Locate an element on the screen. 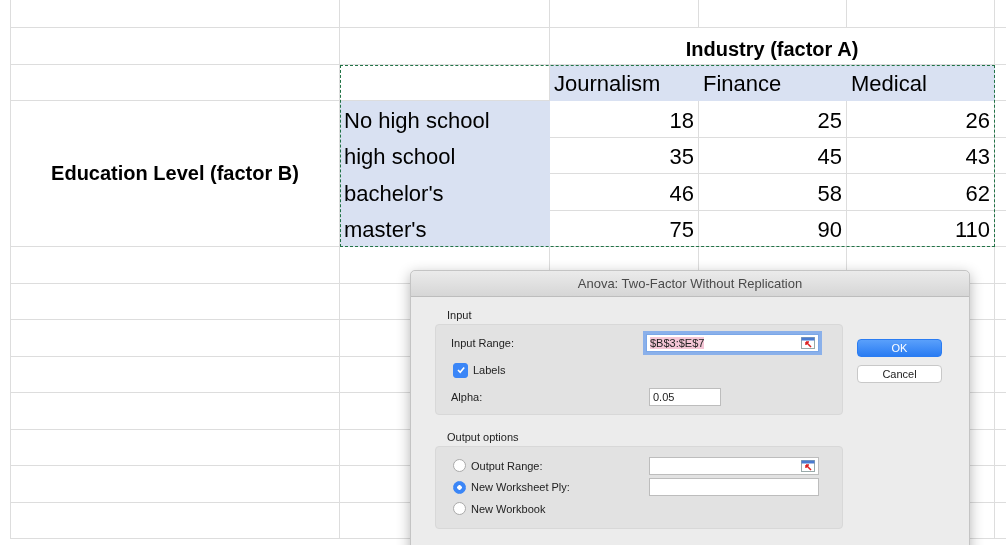 This screenshot has height=545, width=1006. radio-label: New Worksheet Ply: is located at coordinates (521, 487).